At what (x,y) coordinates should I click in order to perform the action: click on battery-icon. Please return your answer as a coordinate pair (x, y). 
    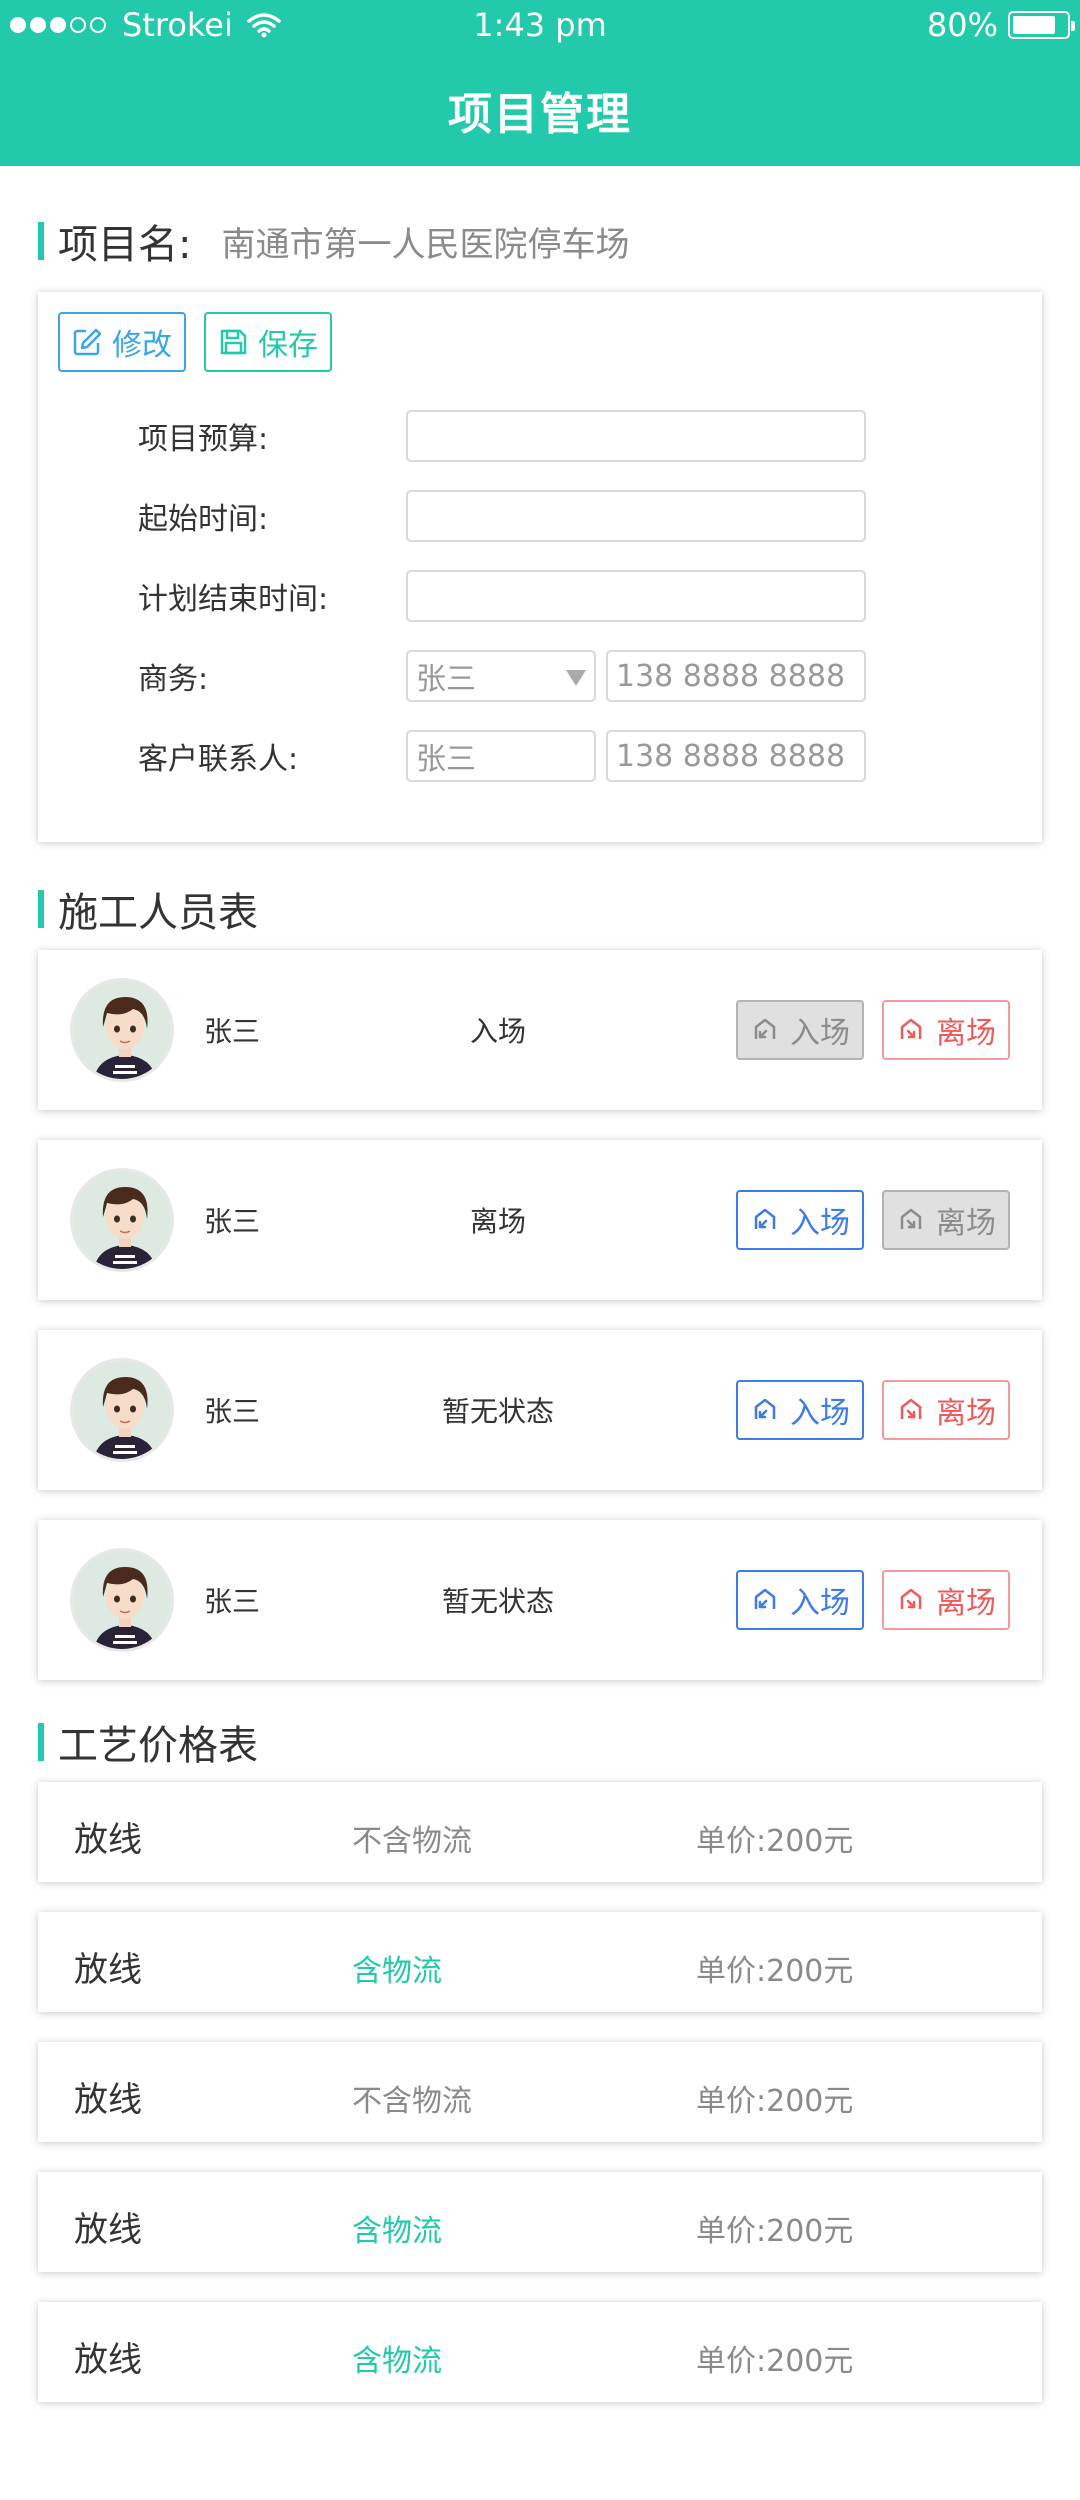
    Looking at the image, I should click on (1041, 25).